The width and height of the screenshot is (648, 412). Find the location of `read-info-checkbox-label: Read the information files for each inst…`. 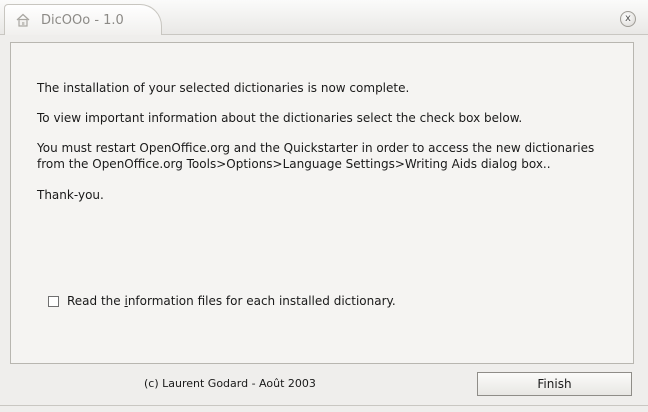

read-info-checkbox-label: Read the information files for each inst… is located at coordinates (231, 301).